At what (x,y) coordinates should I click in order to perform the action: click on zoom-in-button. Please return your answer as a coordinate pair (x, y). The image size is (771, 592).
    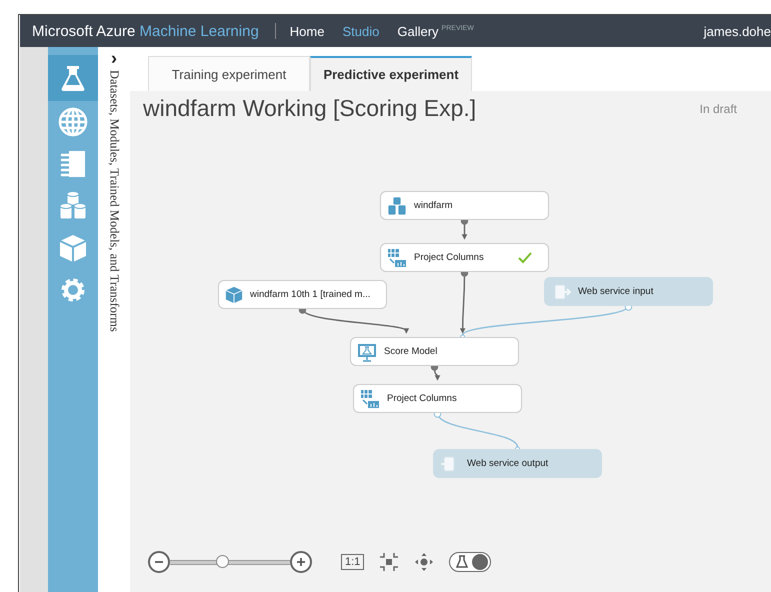
    Looking at the image, I should click on (301, 562).